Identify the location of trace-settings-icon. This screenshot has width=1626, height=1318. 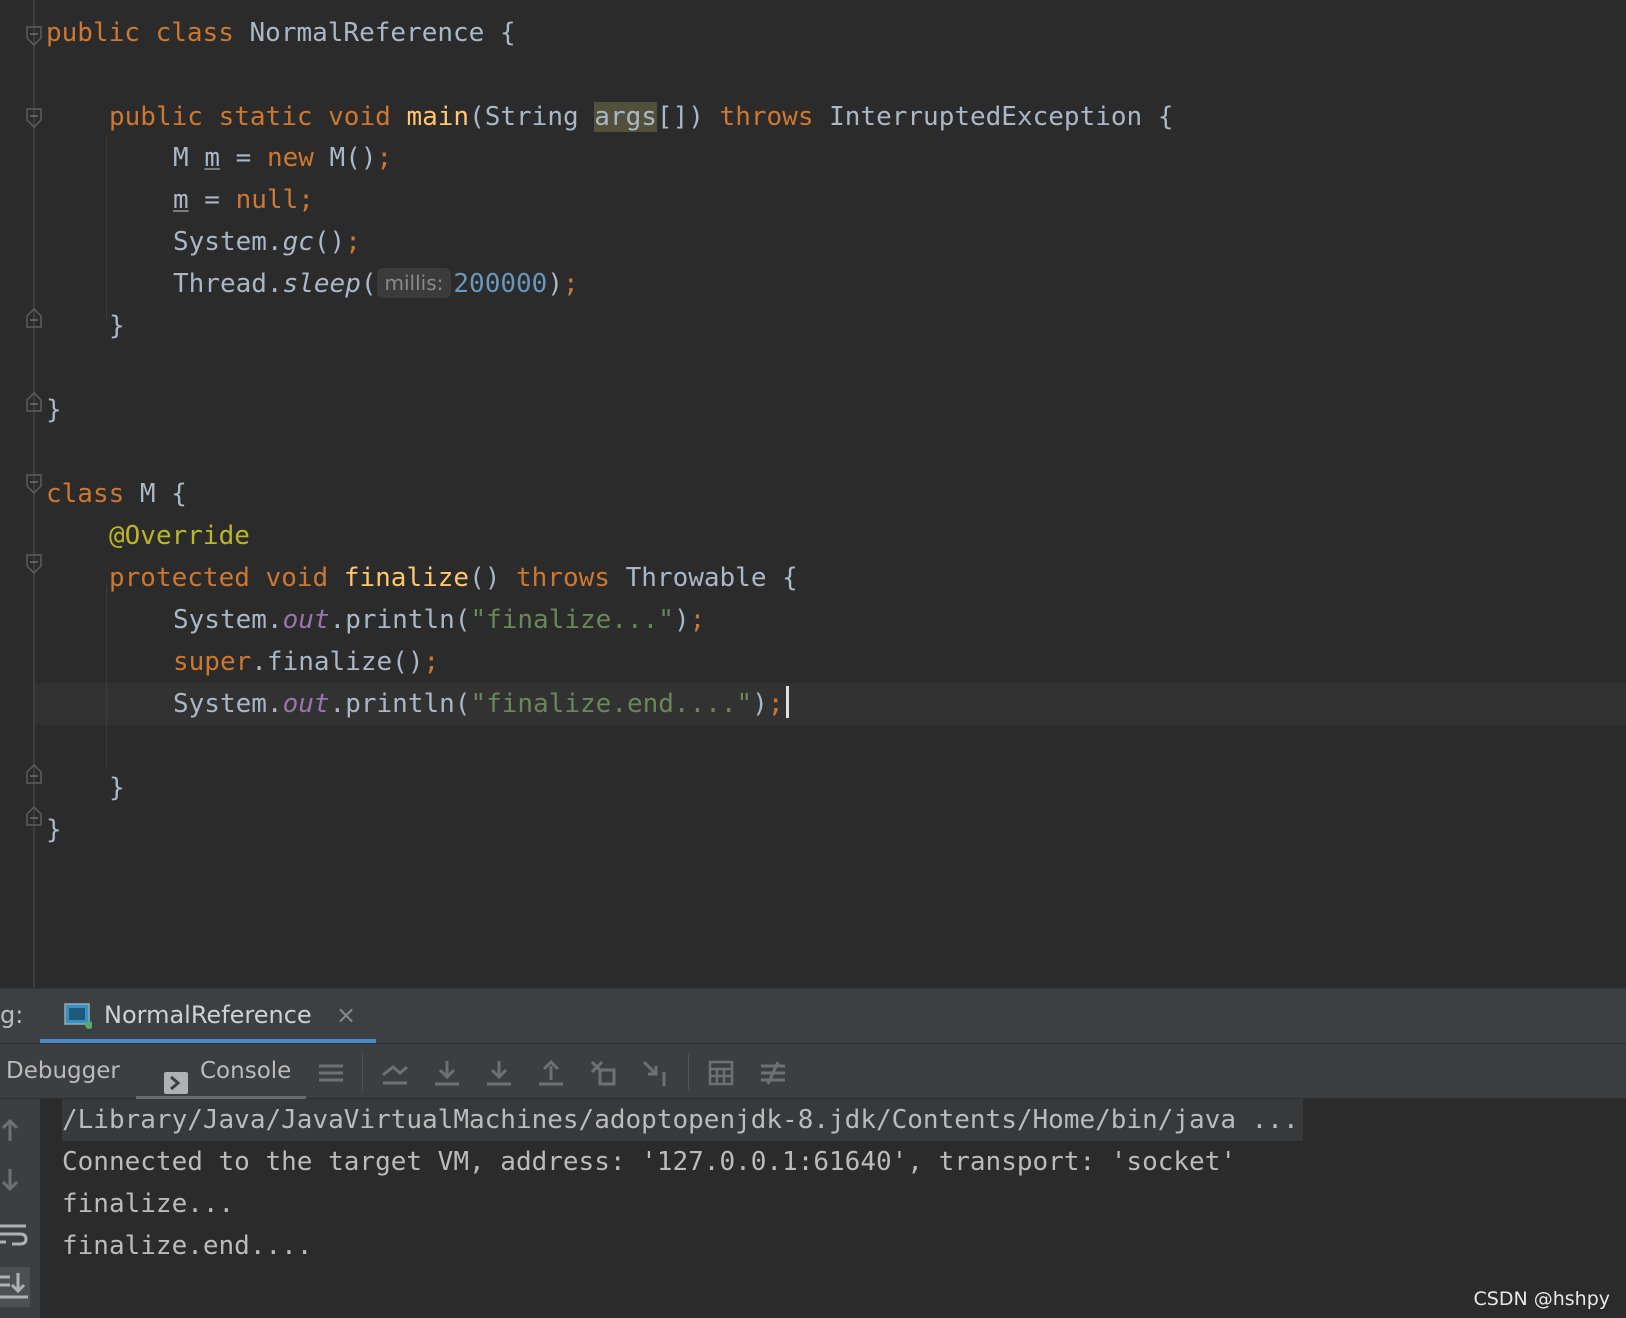
(773, 1073).